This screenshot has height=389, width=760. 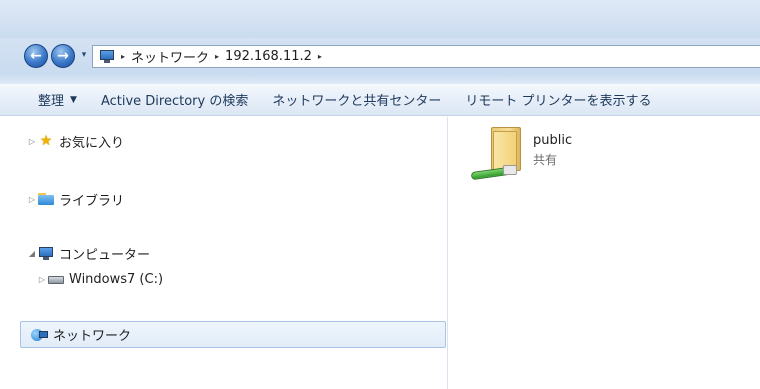 What do you see at coordinates (92, 143) in the screenshot?
I see `nav-item-label: お気に入り` at bounding box center [92, 143].